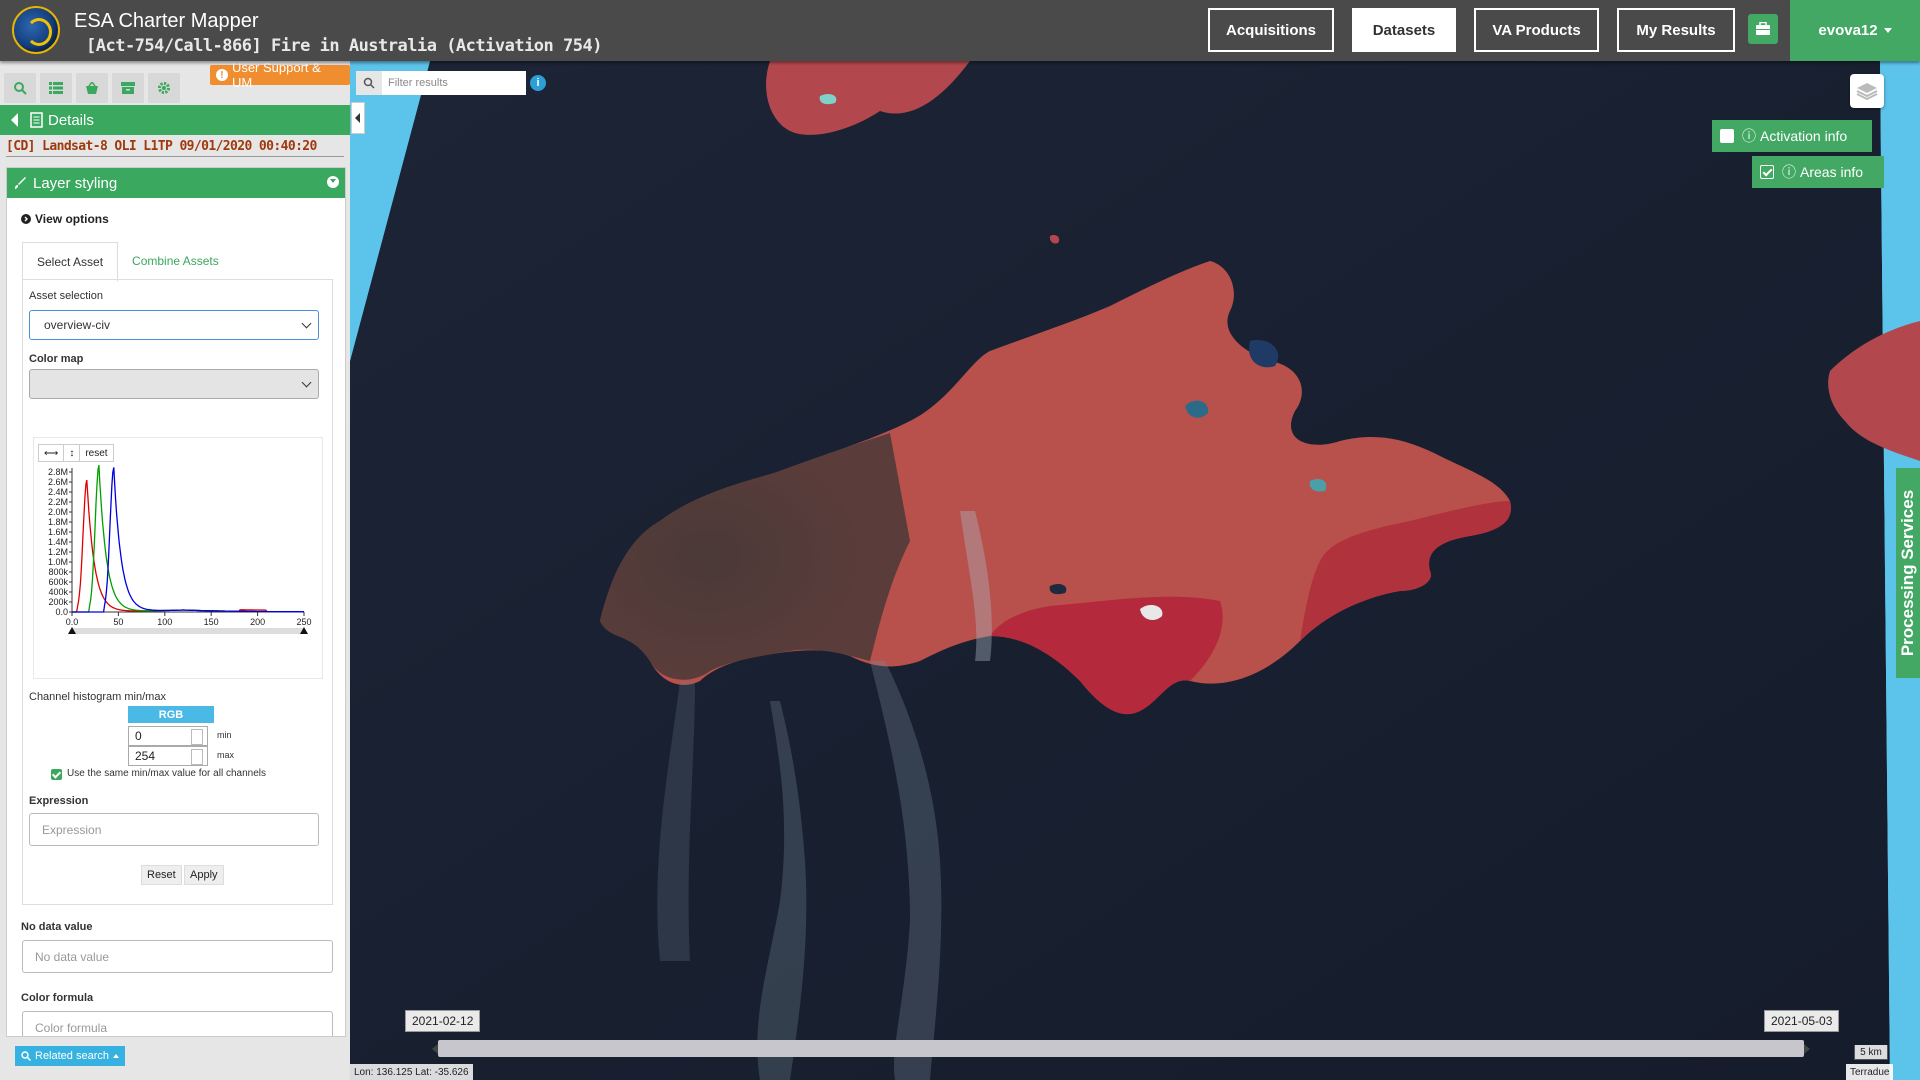 The height and width of the screenshot is (1080, 1920). Describe the element at coordinates (174, 384) in the screenshot. I see `color-map-select` at that location.